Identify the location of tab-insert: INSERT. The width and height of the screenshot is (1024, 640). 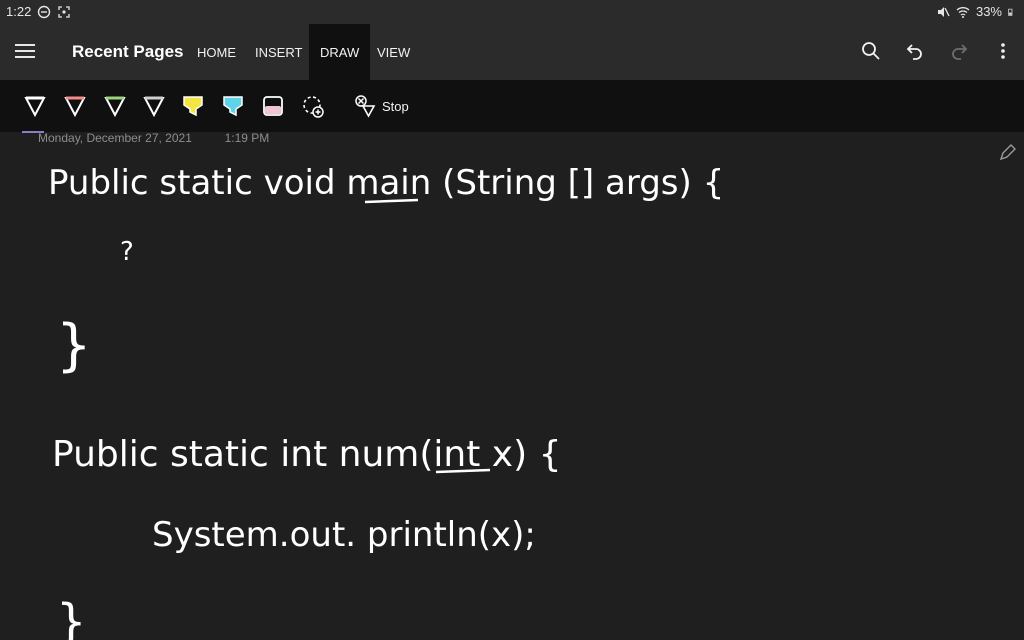
(278, 52).